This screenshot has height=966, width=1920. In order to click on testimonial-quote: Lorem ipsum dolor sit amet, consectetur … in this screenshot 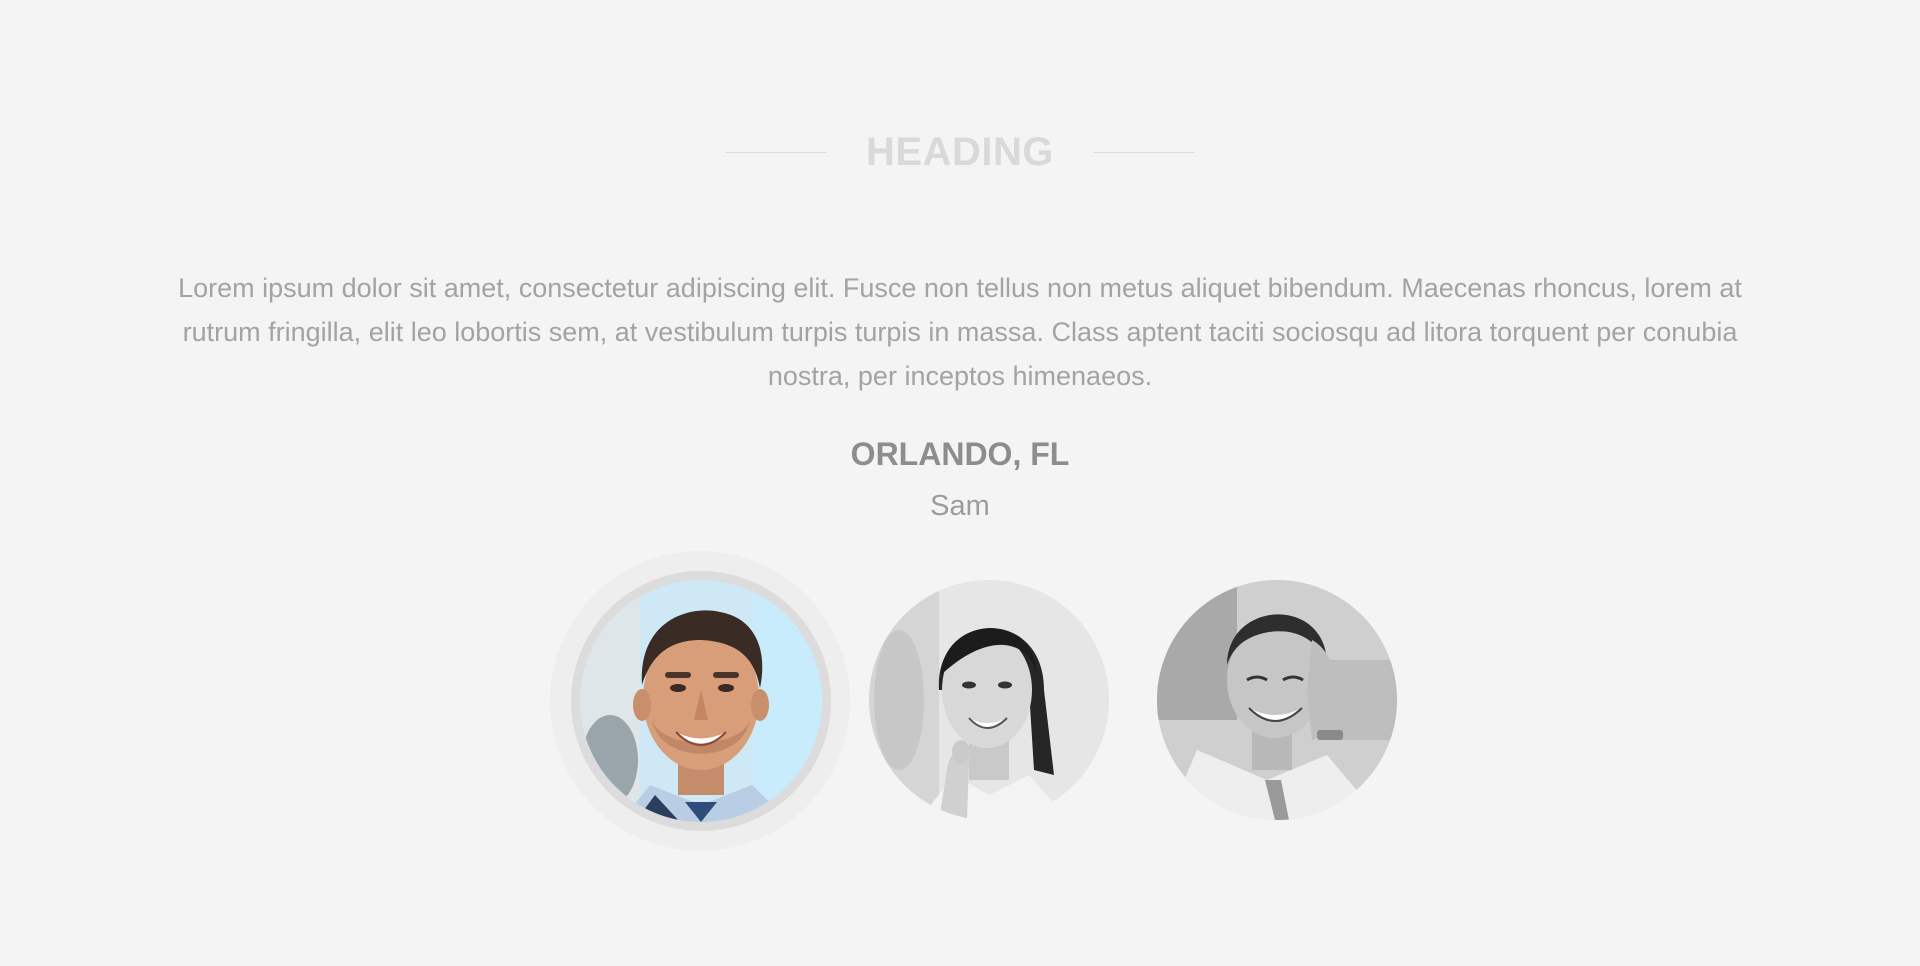, I will do `click(960, 332)`.